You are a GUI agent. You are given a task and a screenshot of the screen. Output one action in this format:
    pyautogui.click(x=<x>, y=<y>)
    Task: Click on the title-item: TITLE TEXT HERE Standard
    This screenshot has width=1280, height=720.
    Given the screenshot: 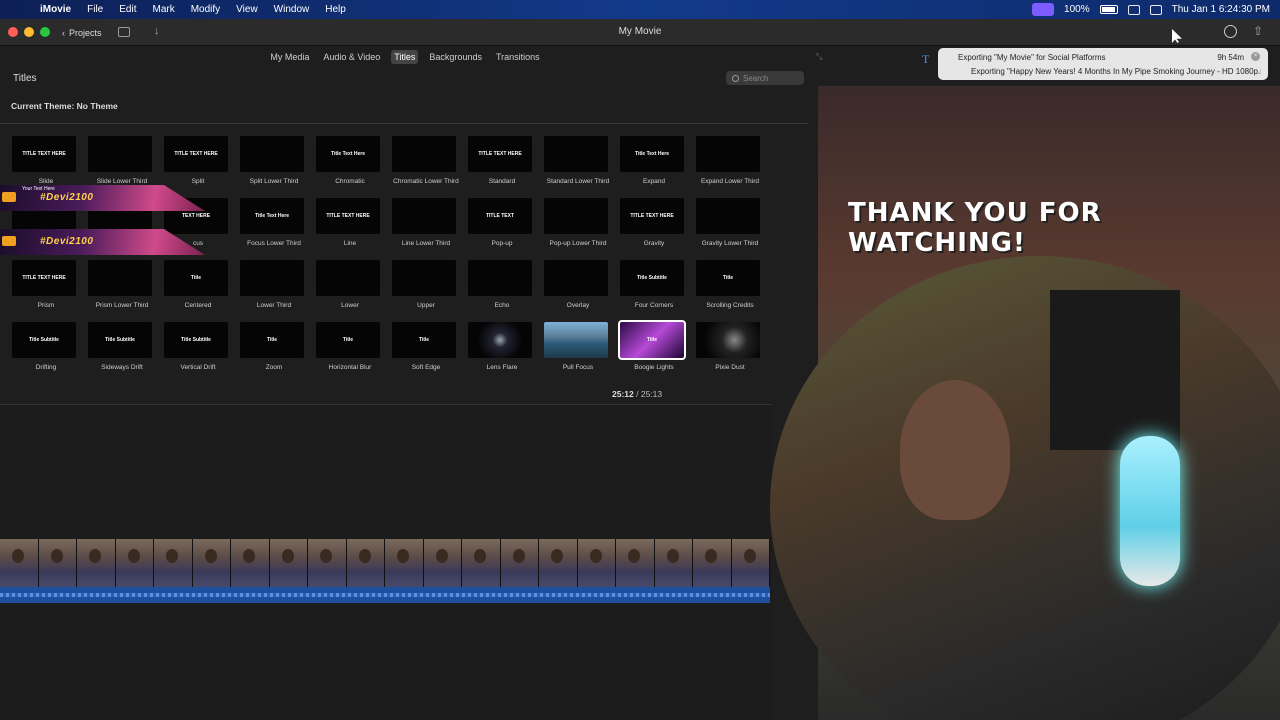 What is the action you would take?
    pyautogui.click(x=502, y=167)
    